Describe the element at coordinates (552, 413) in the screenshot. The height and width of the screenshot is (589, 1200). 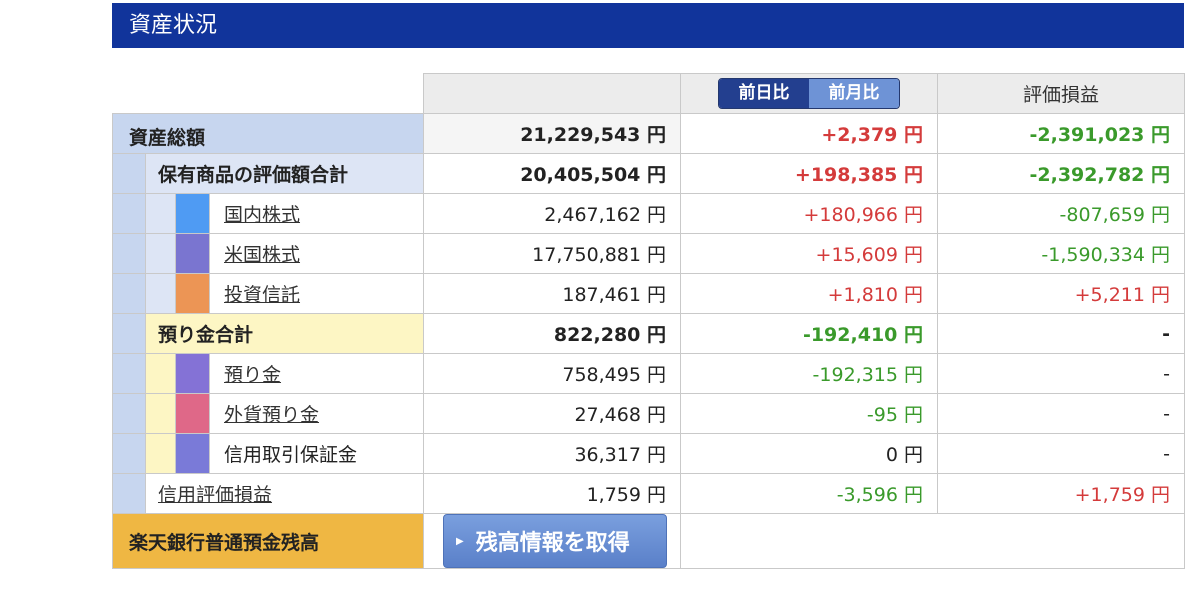
I see `foreign-deposits-value: 27,468 円` at that location.